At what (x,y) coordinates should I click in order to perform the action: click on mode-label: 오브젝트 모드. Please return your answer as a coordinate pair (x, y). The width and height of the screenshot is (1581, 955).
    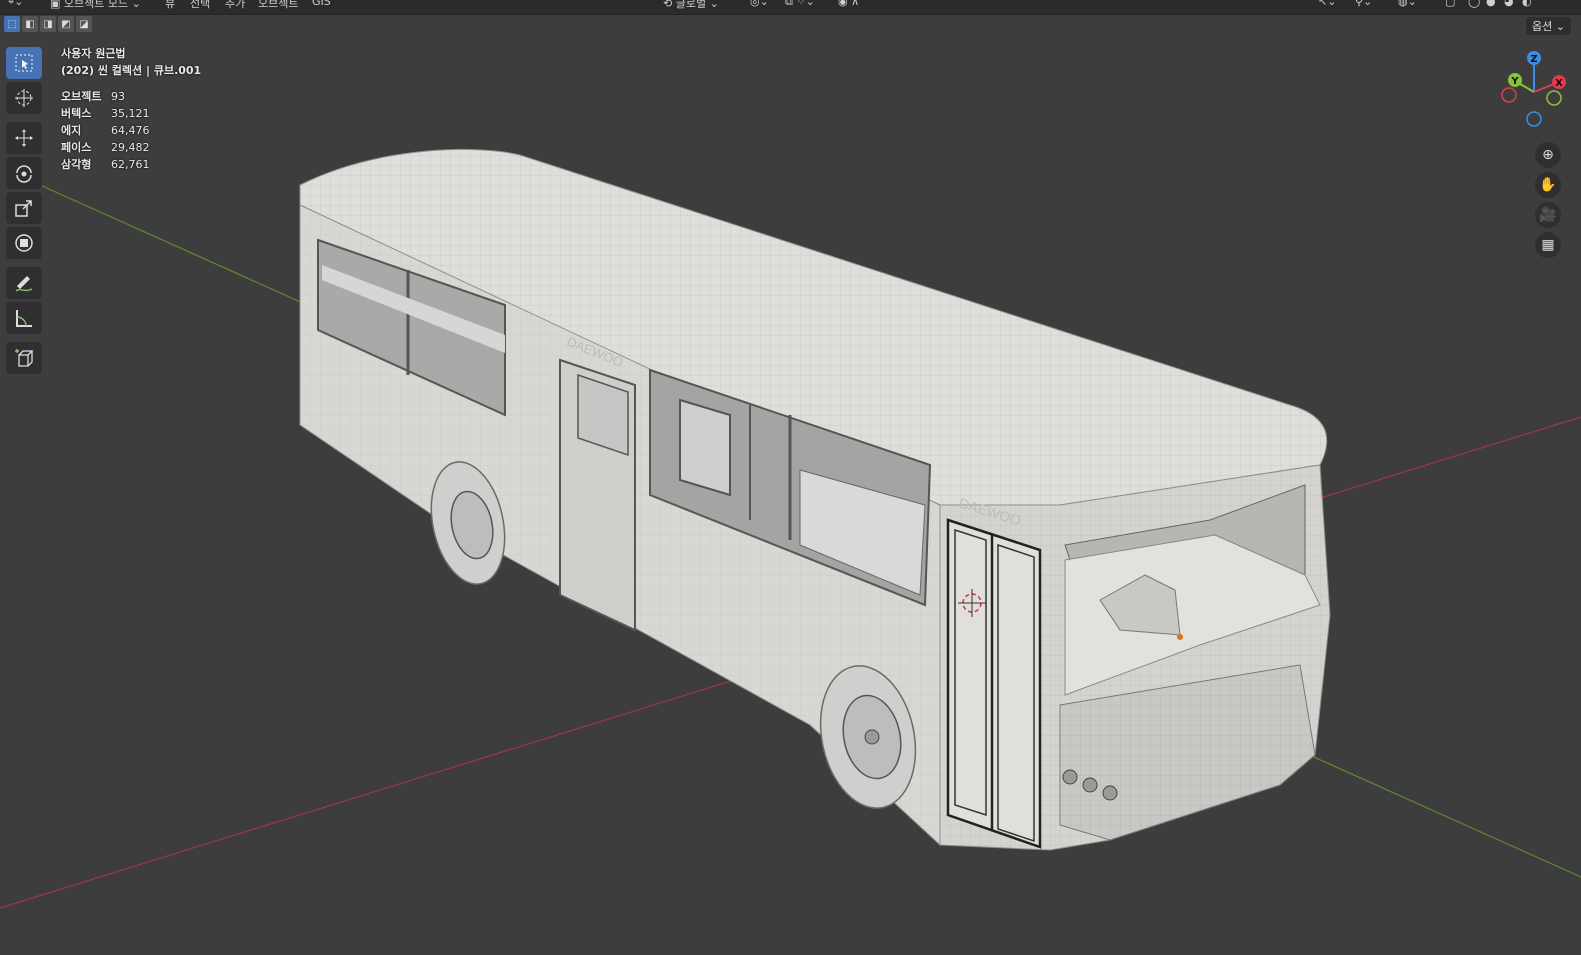
    Looking at the image, I should click on (96, 5).